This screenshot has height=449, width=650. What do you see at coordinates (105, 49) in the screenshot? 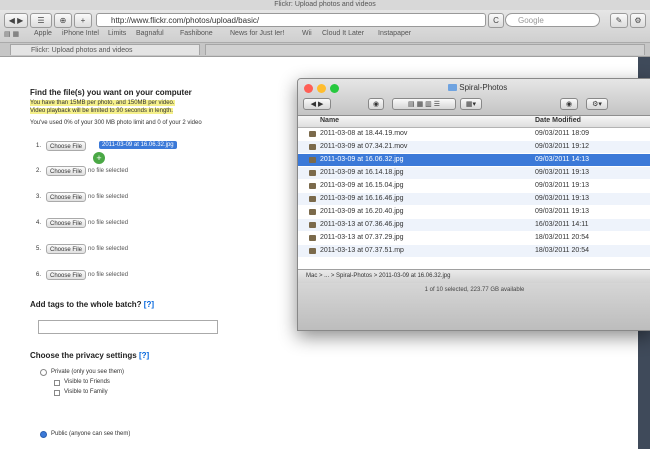
I see `tab-flickr-upload: Flickr: Upload photos and videos` at bounding box center [105, 49].